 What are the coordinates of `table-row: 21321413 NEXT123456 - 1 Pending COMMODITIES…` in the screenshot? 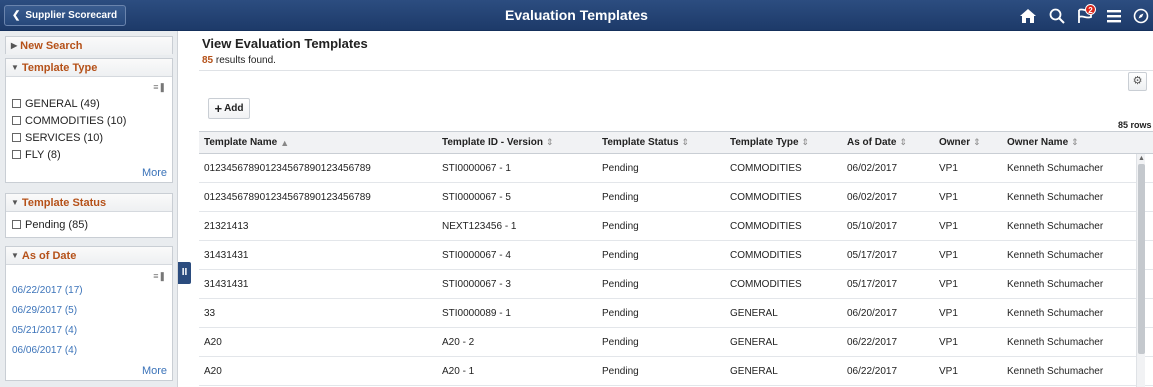 It's located at (676, 226).